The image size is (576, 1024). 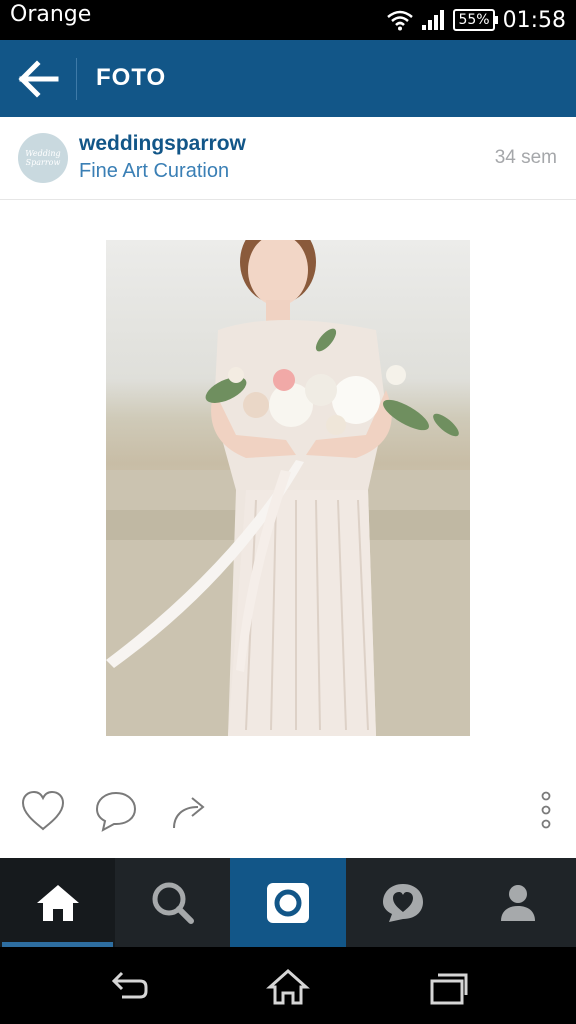 I want to click on nav-activity, so click(x=403, y=902).